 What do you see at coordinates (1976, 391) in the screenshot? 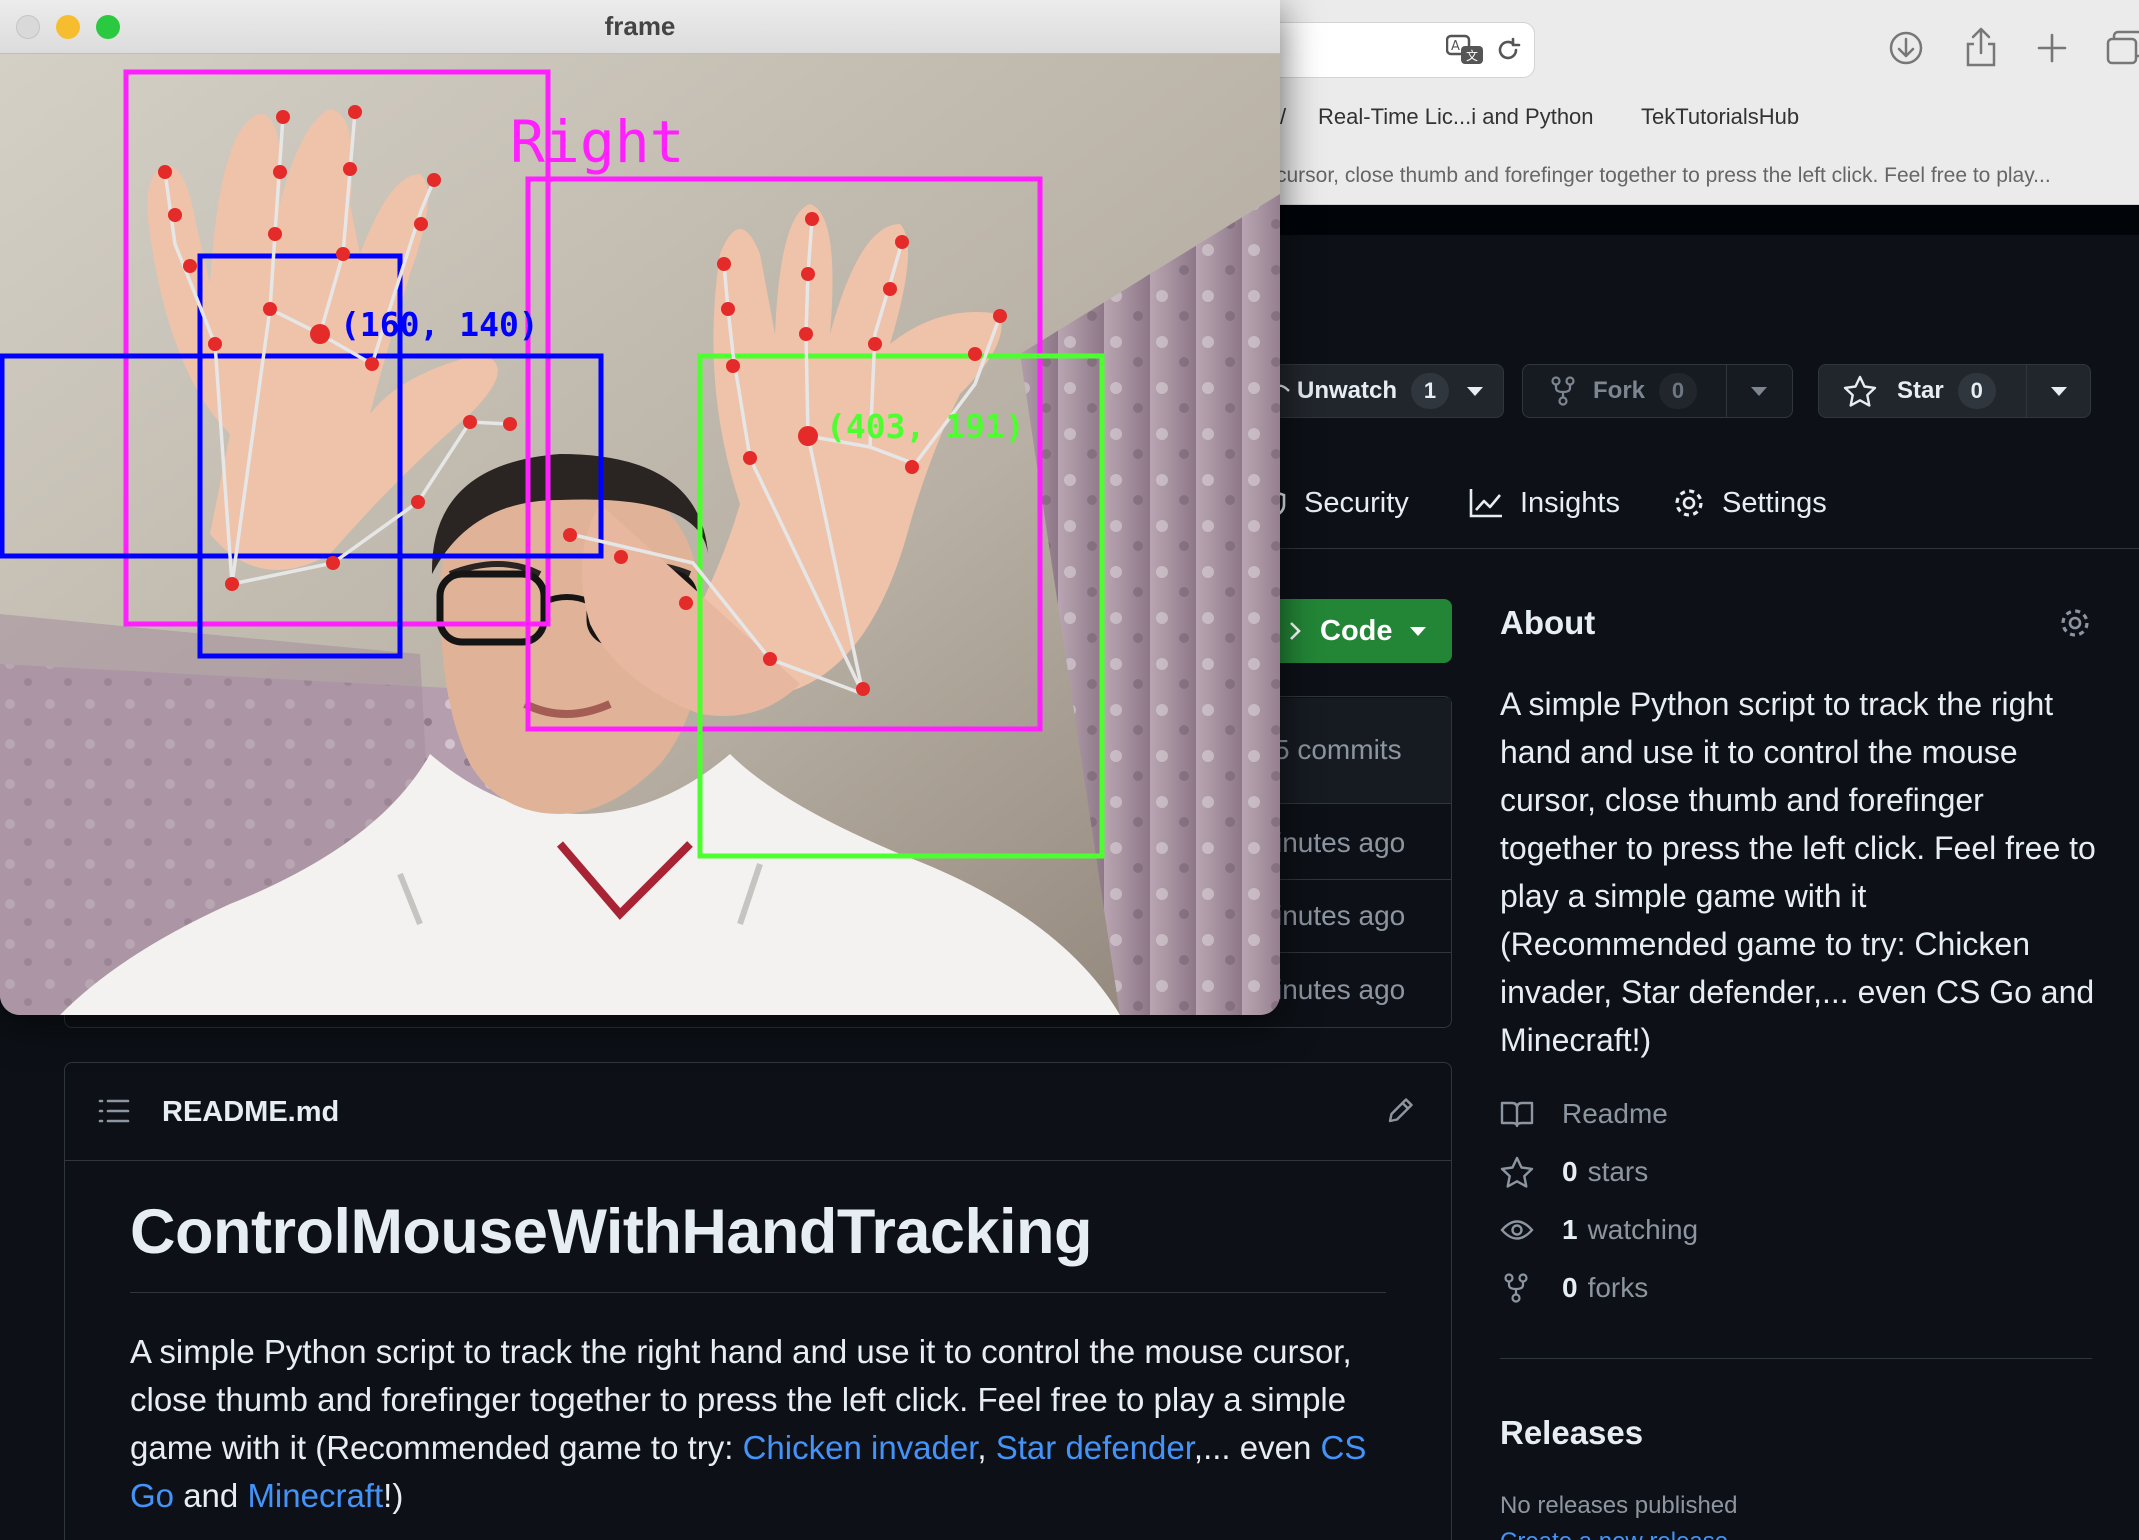
I see `star-count: 0` at bounding box center [1976, 391].